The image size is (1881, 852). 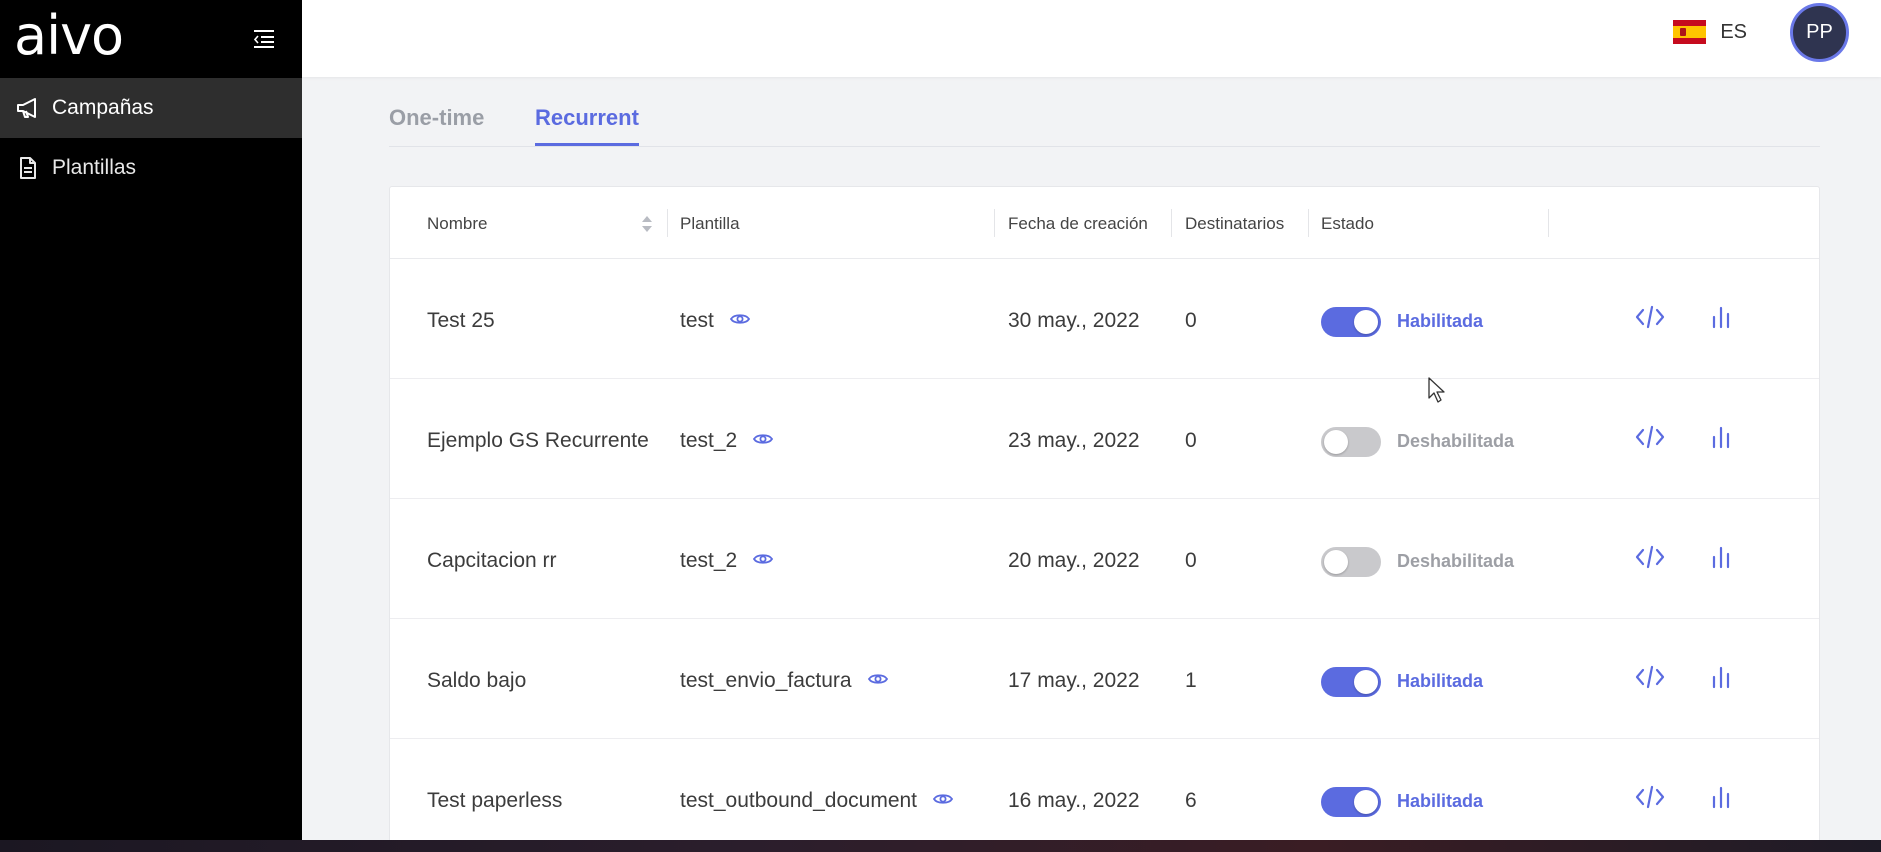 I want to click on template-name: test_envio_factura, so click(x=766, y=680).